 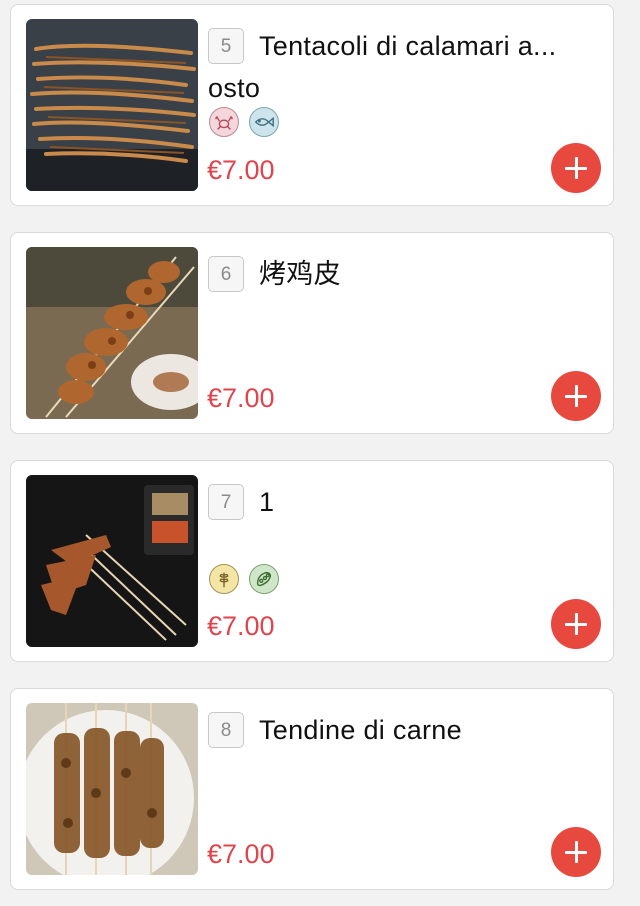 What do you see at coordinates (267, 502) in the screenshot?
I see `item-name: 1` at bounding box center [267, 502].